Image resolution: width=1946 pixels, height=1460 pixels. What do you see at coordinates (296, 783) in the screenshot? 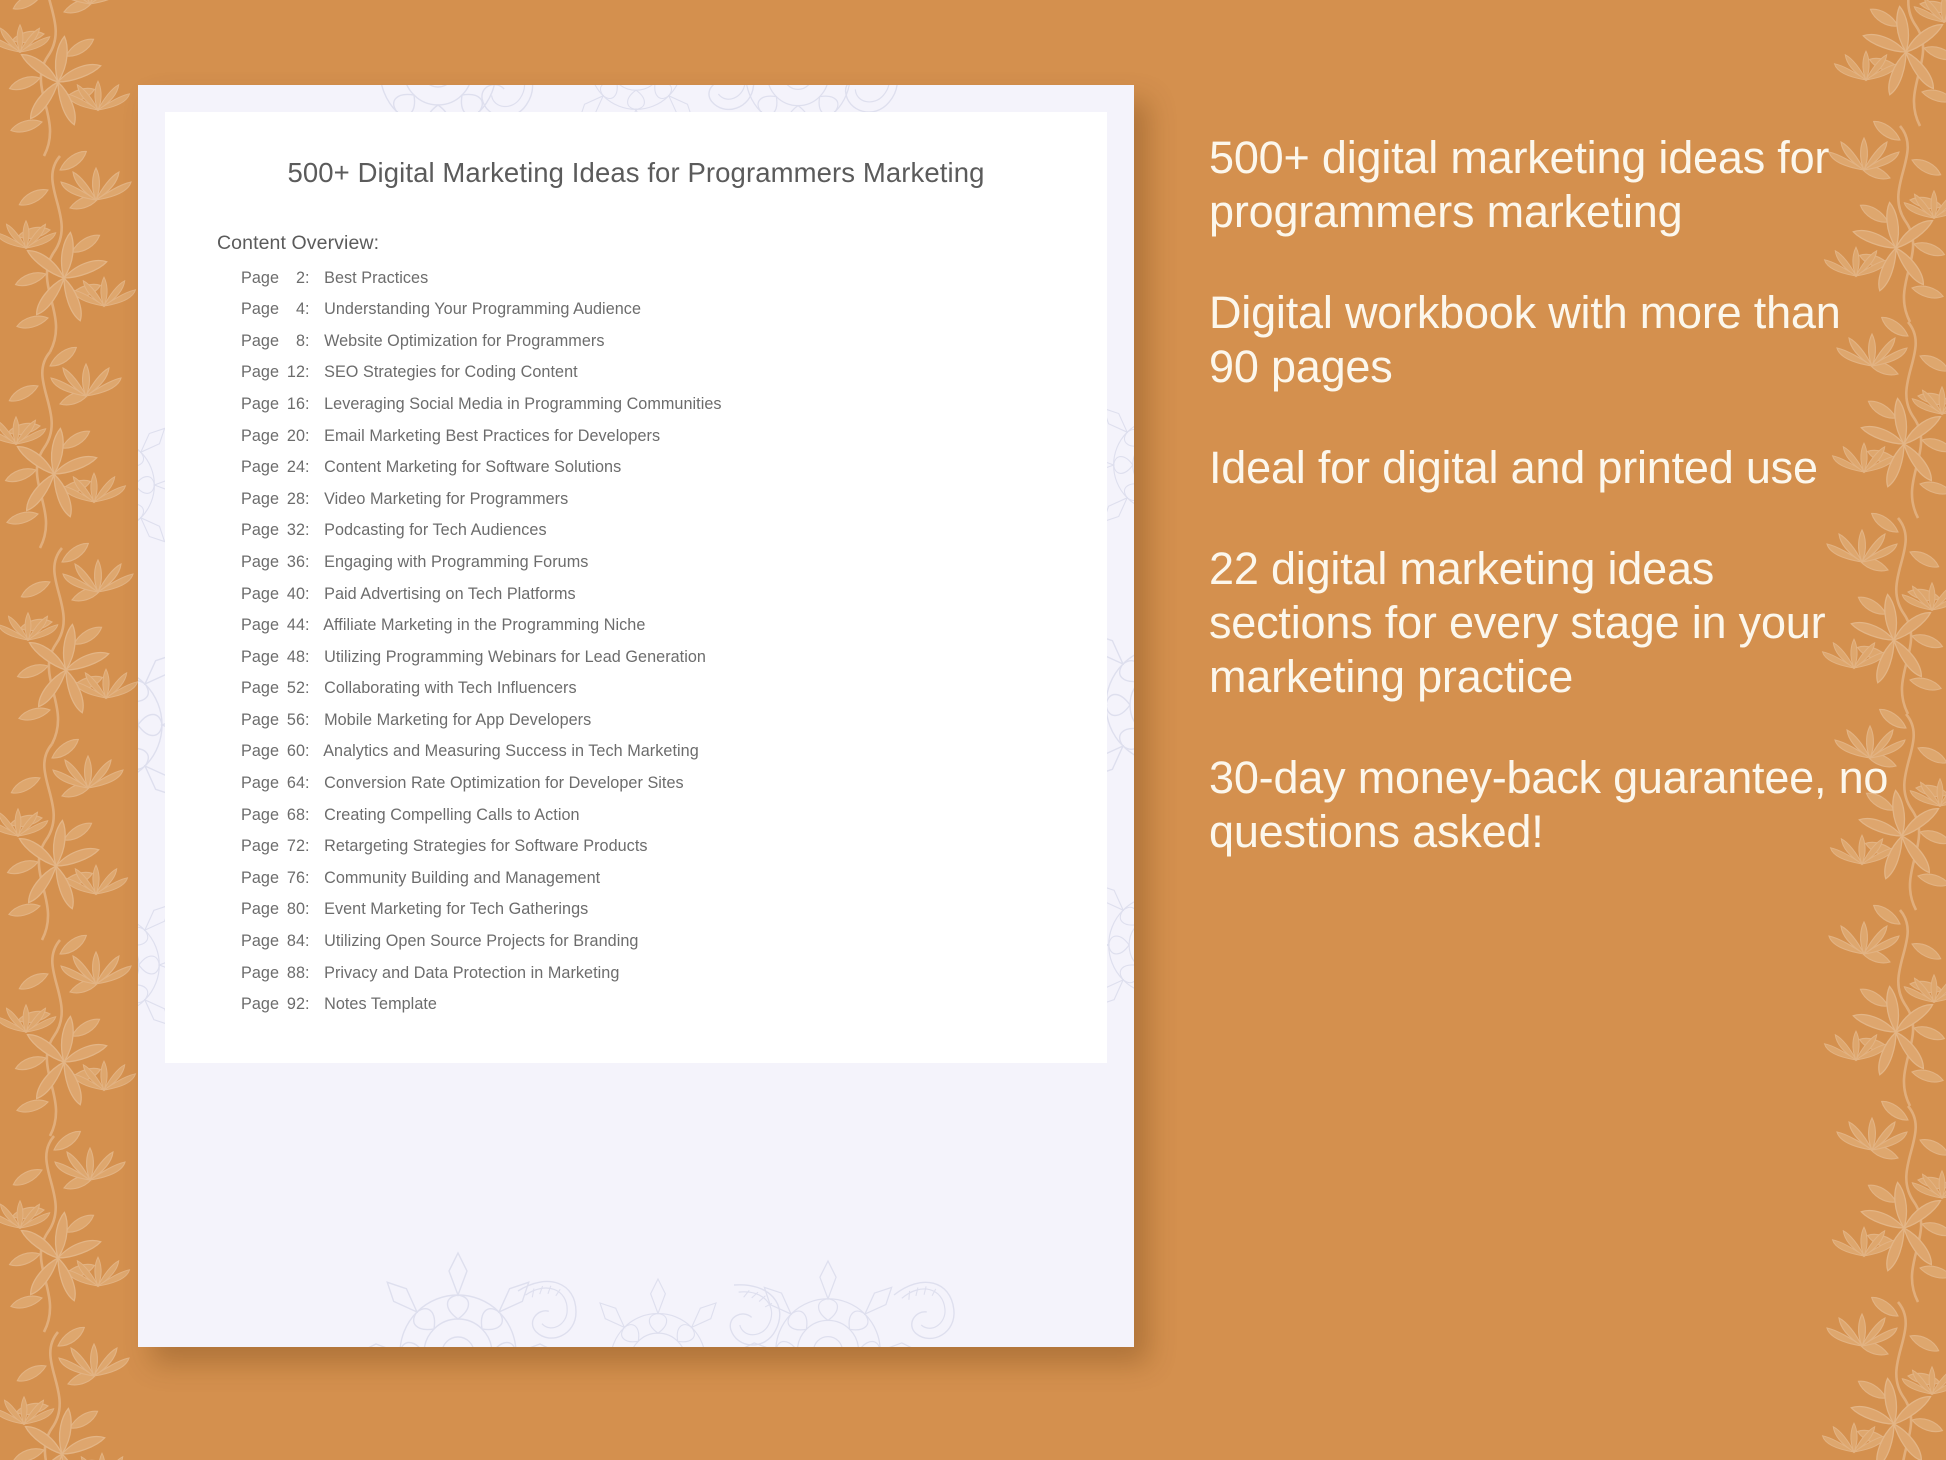
I see `toc-entry-page-number: 64` at bounding box center [296, 783].